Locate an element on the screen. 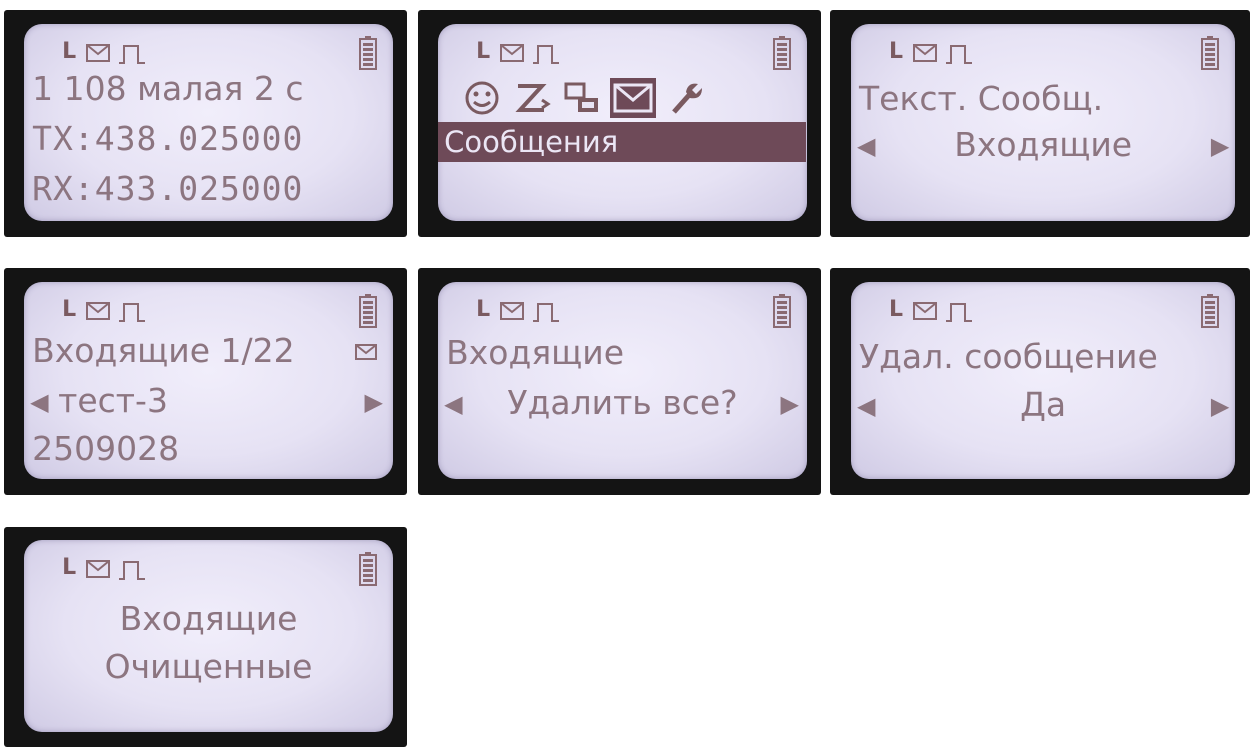 The width and height of the screenshot is (1254, 747). lcd-photo-cleared: L Входящие Очищенные is located at coordinates (205, 637).